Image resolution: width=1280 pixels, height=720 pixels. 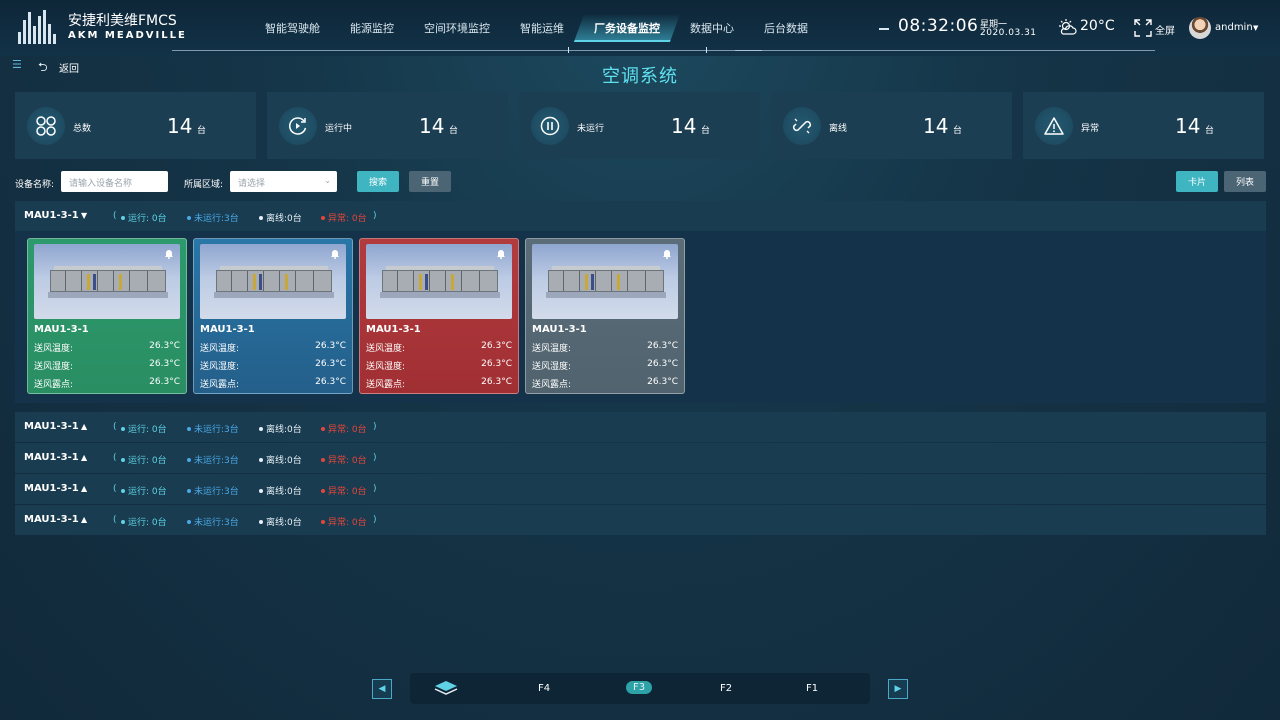 I want to click on floor-f4: F4, so click(x=544, y=688).